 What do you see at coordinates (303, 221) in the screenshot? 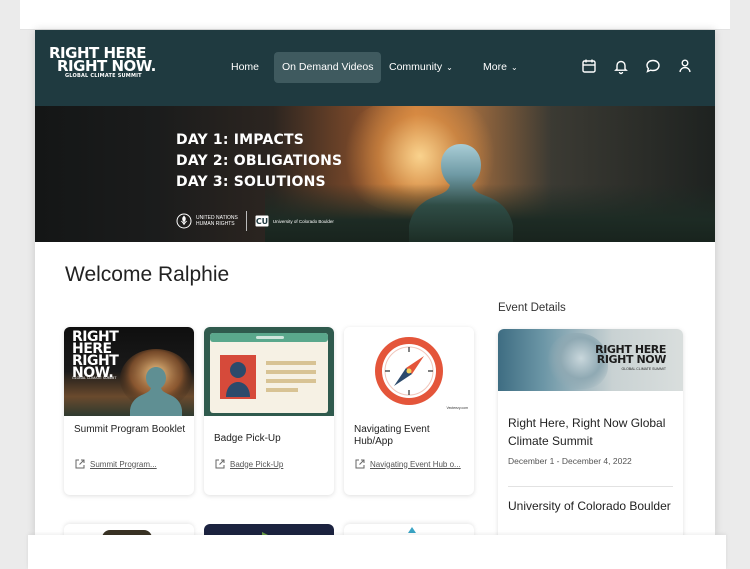
I see `cu-boulder-logo-text: University of Colorado Boulder` at bounding box center [303, 221].